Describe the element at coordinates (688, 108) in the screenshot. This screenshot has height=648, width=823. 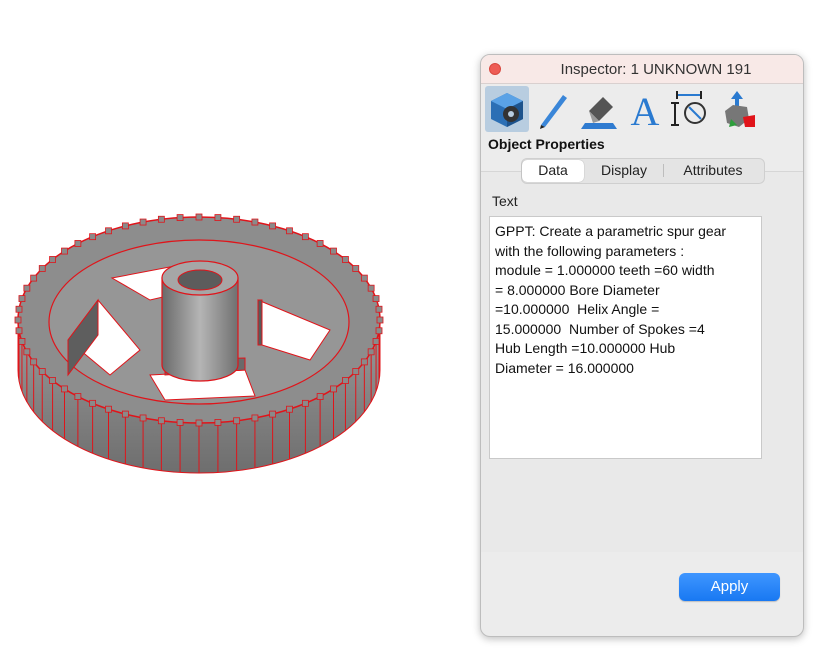
I see `dimension-icon` at that location.